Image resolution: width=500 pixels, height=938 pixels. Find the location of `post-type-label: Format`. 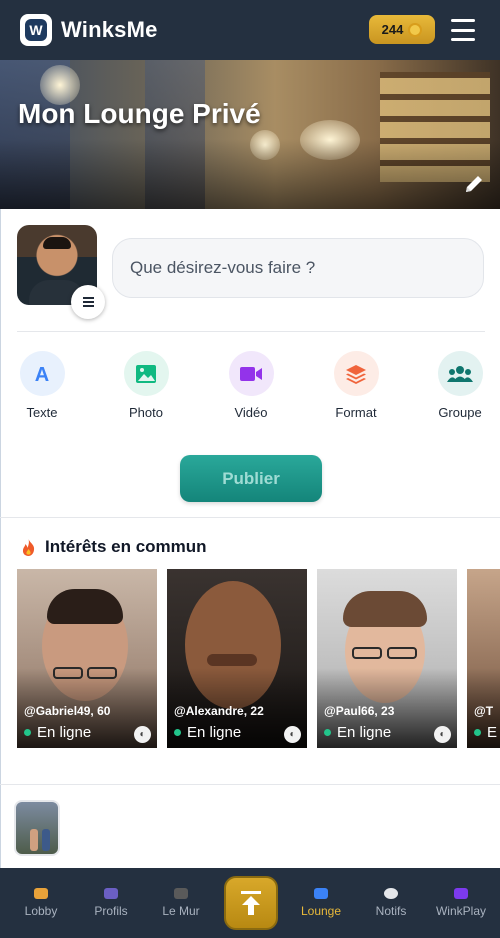

post-type-label: Format is located at coordinates (356, 412).